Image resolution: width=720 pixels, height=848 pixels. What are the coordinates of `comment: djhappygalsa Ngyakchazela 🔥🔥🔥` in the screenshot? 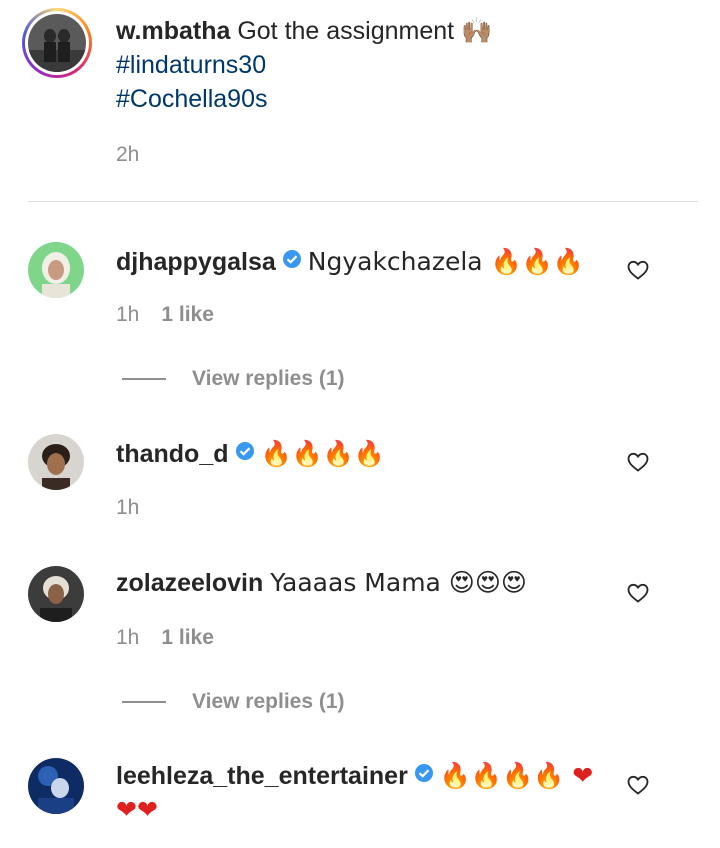 It's located at (356, 262).